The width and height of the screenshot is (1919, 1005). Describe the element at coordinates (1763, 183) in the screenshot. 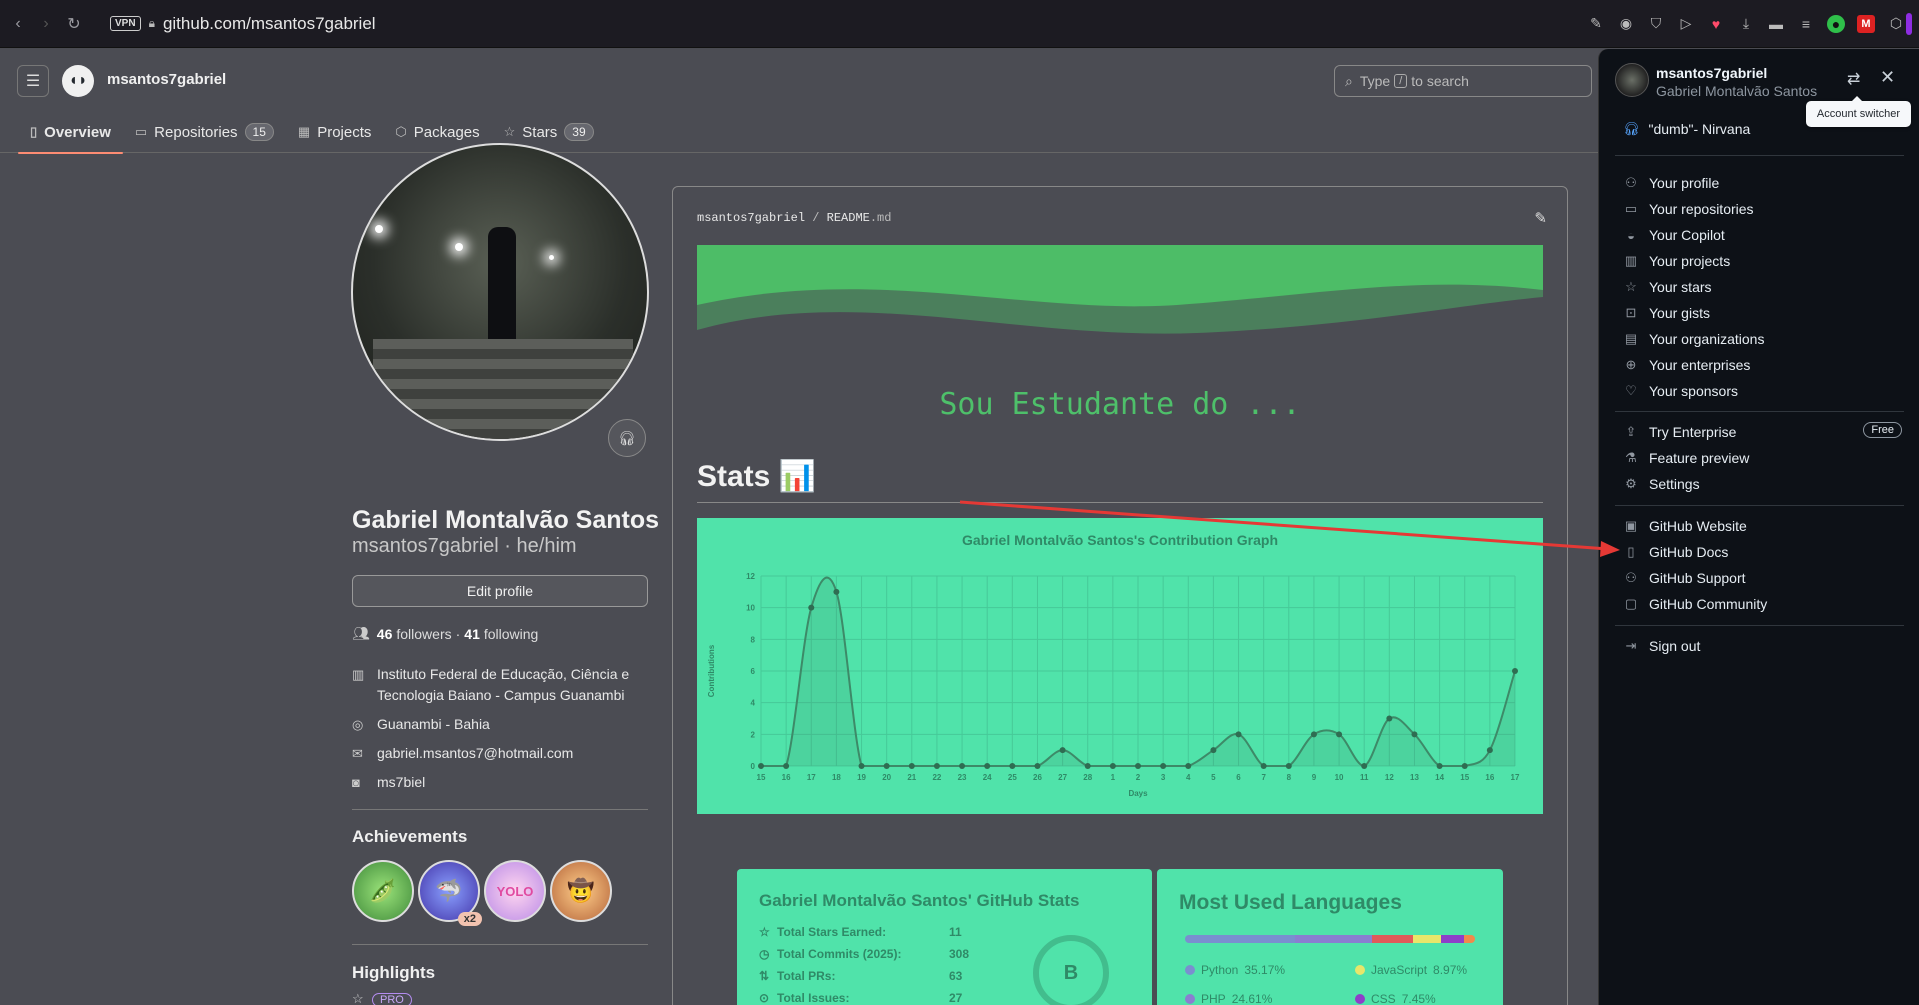

I see `menu-your-profile: ⚇ Your profile` at that location.